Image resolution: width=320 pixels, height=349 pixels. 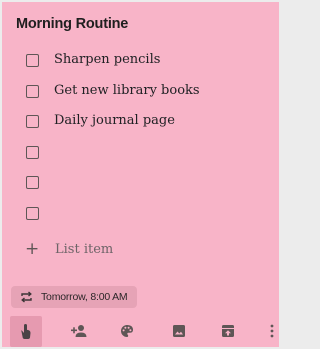 What do you see at coordinates (72, 24) in the screenshot?
I see `note-title: Morning Routine` at bounding box center [72, 24].